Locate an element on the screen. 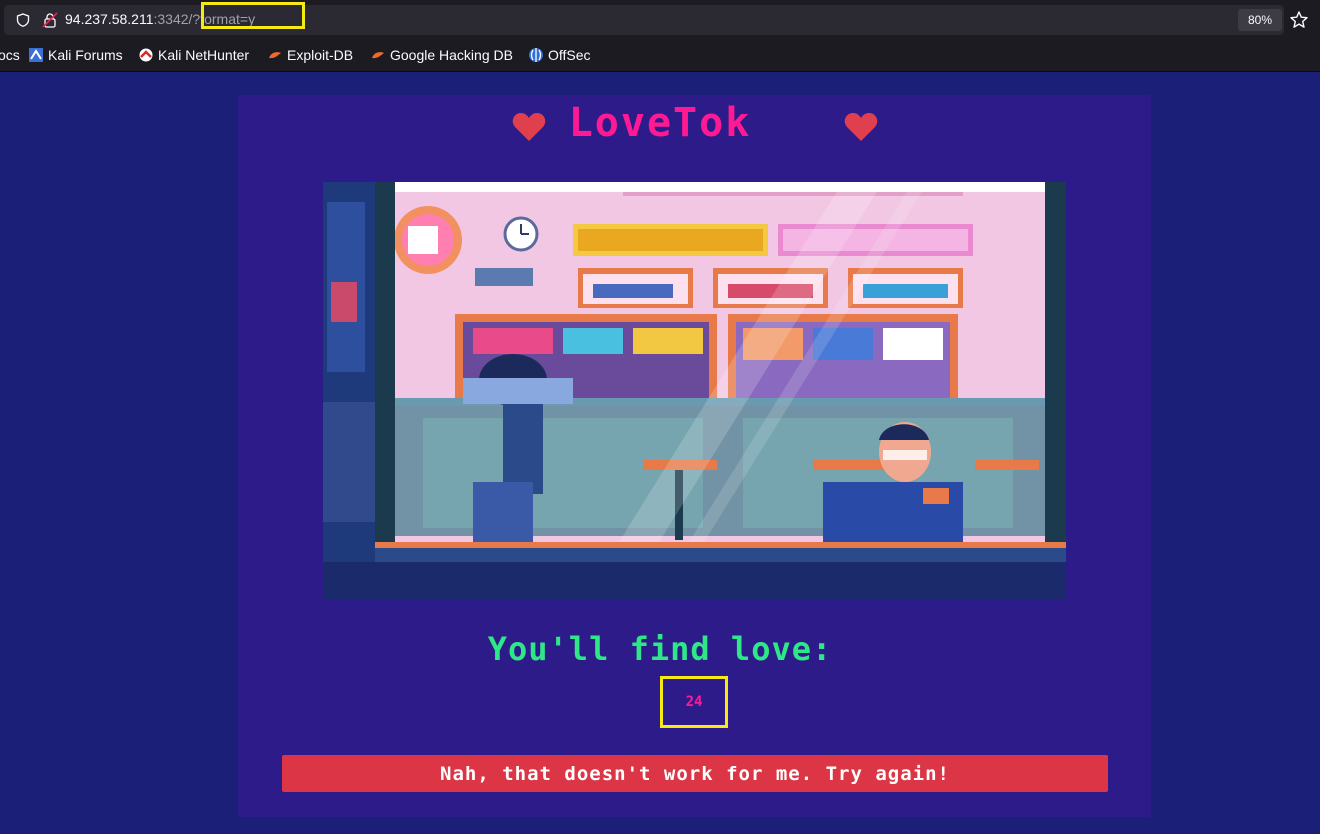  bookmark-kali-forums: Kali Forums is located at coordinates (75, 55).